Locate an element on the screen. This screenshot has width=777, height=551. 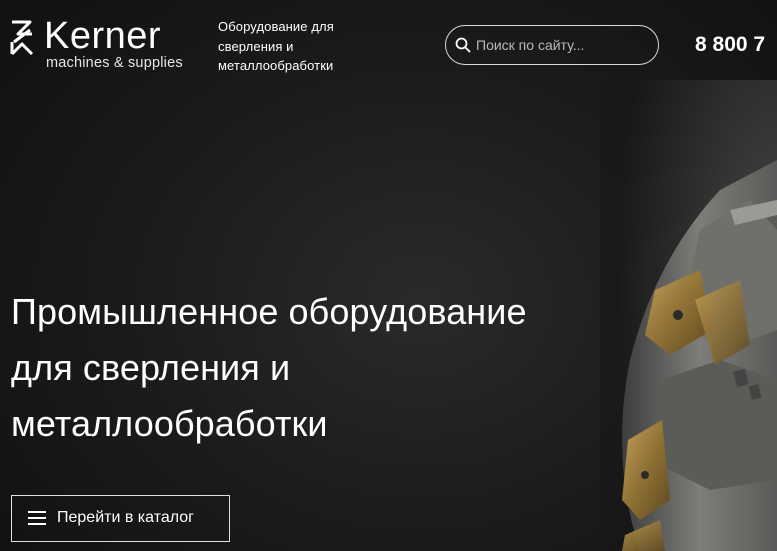
brand-subtitle: machines & supplies is located at coordinates (114, 63).